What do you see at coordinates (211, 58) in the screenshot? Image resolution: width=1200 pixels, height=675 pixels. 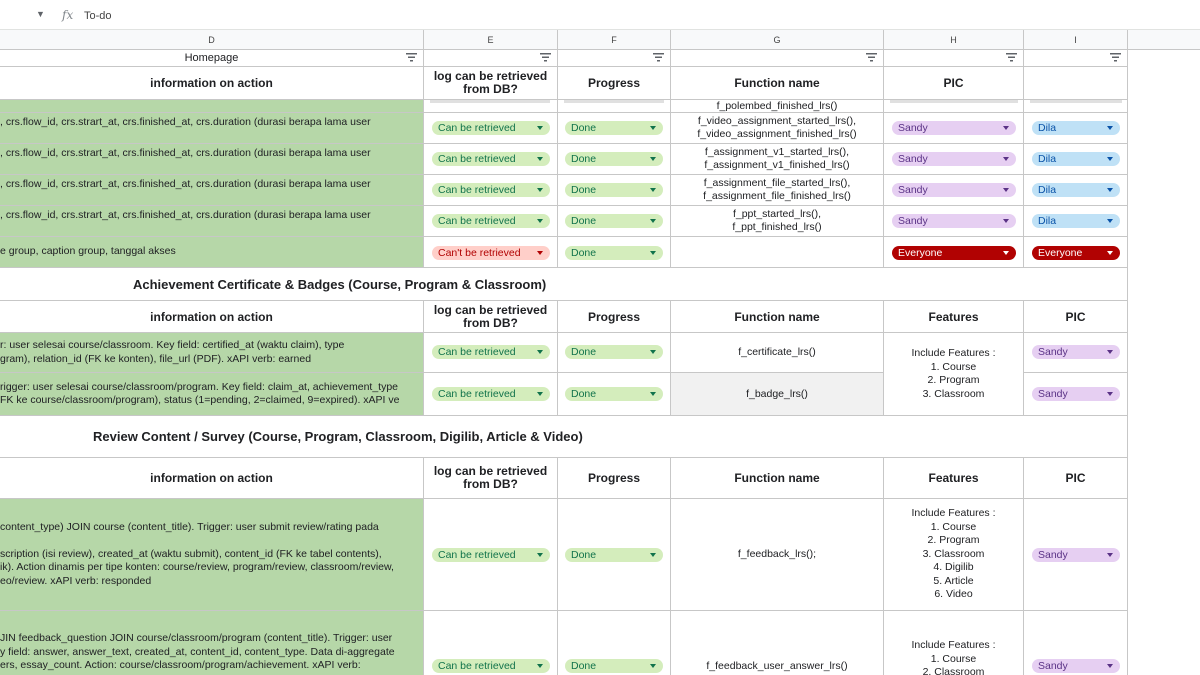 I see `homepage-title: Homepage` at bounding box center [211, 58].